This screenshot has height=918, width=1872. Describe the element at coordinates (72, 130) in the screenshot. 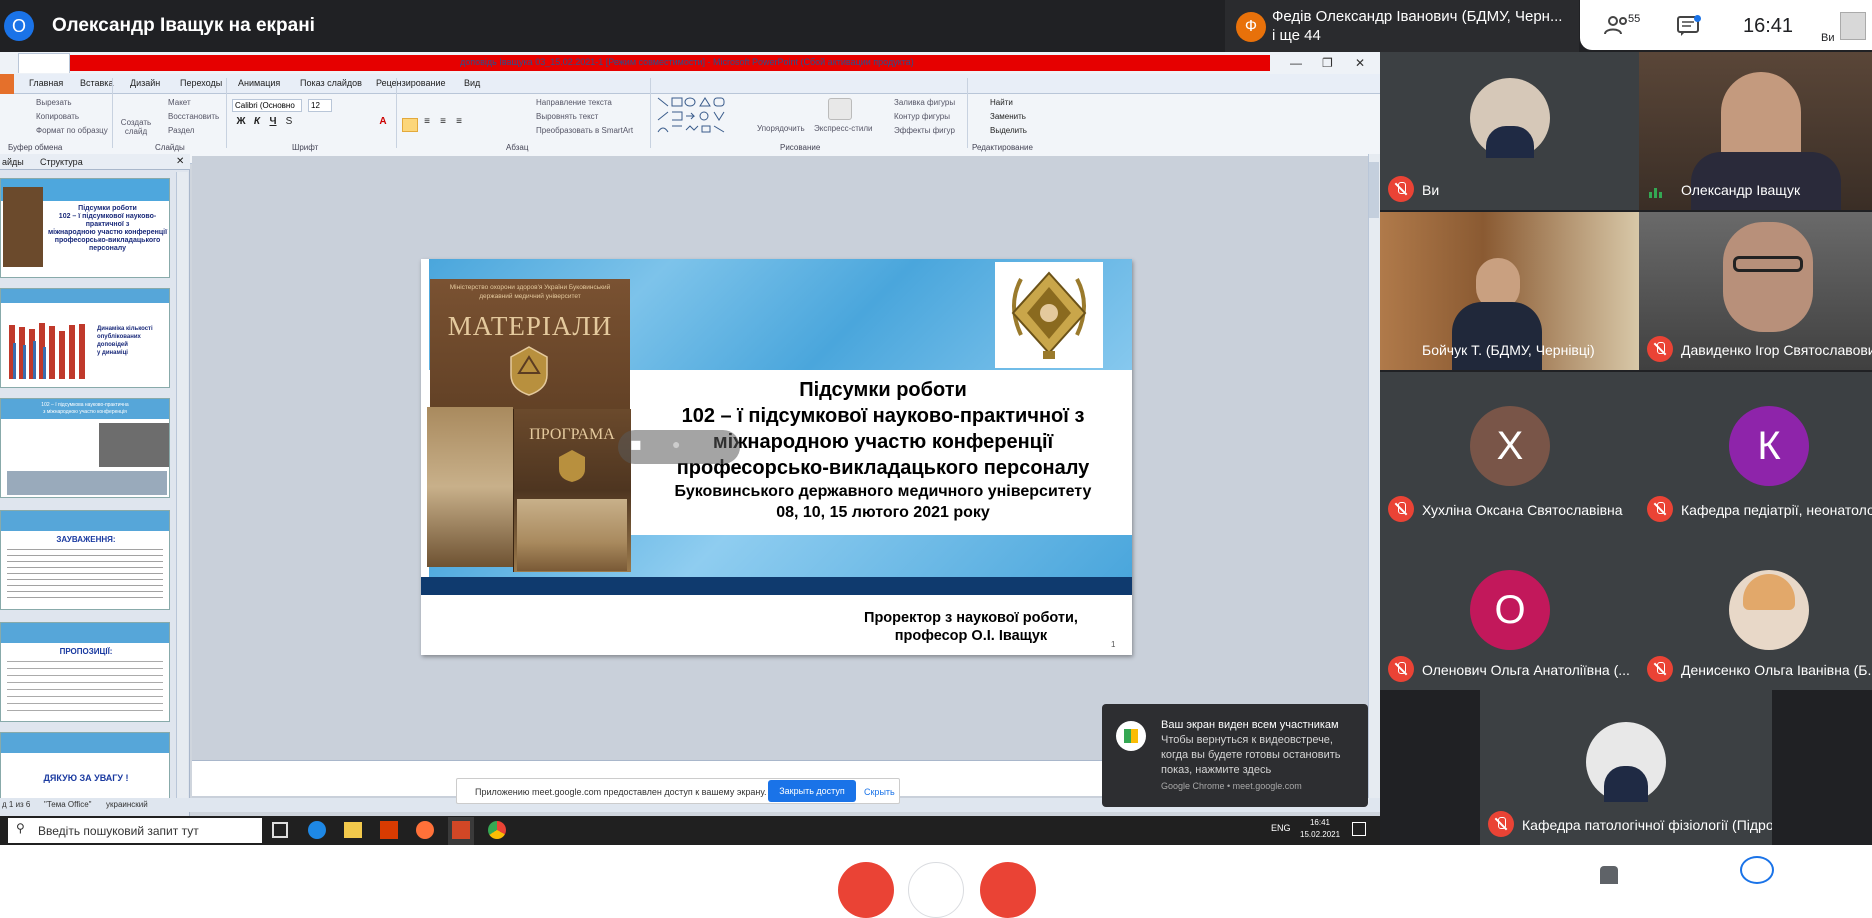

I see `format-painter-button: Формат по образцу` at that location.